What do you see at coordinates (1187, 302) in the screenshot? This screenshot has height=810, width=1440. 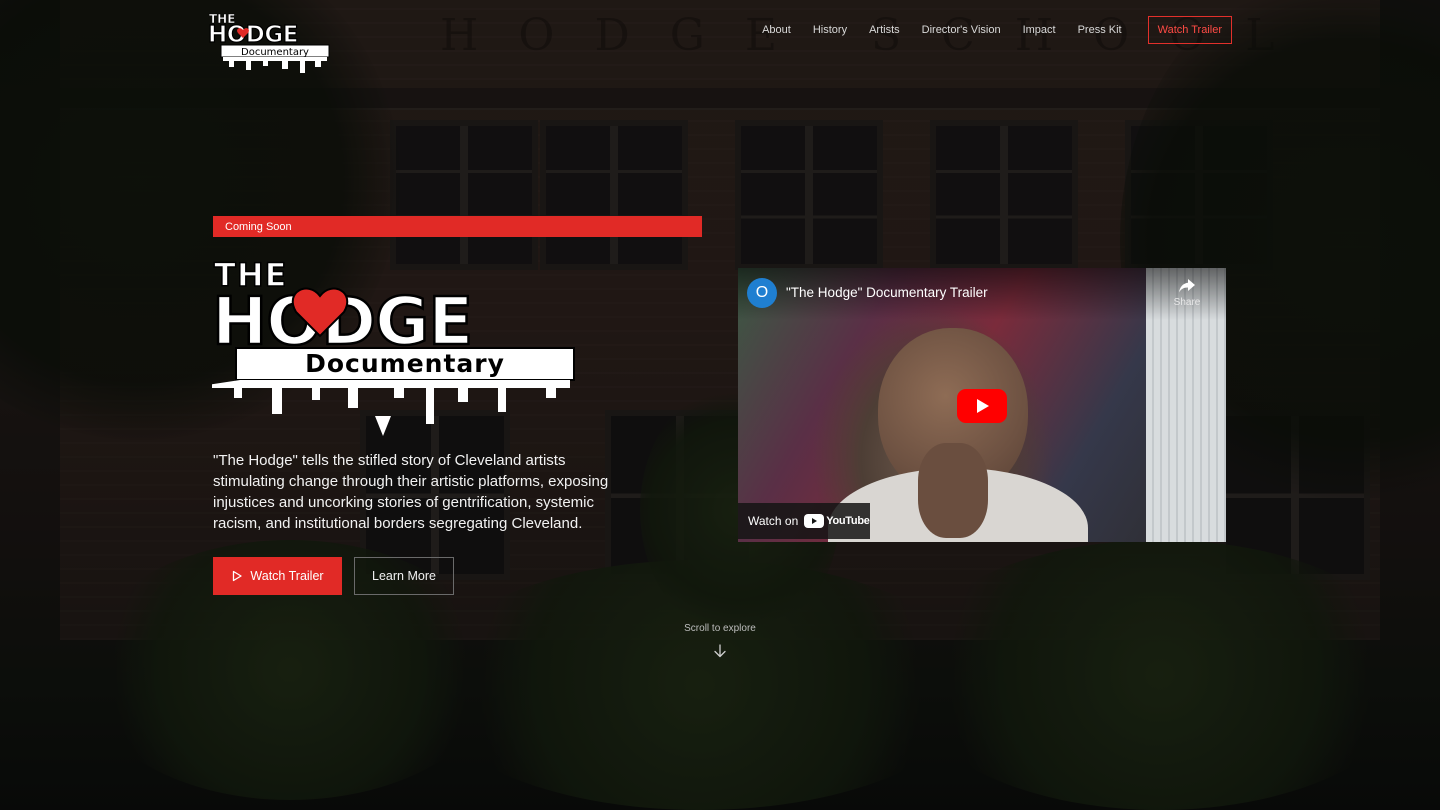 I see `share-label: Share` at bounding box center [1187, 302].